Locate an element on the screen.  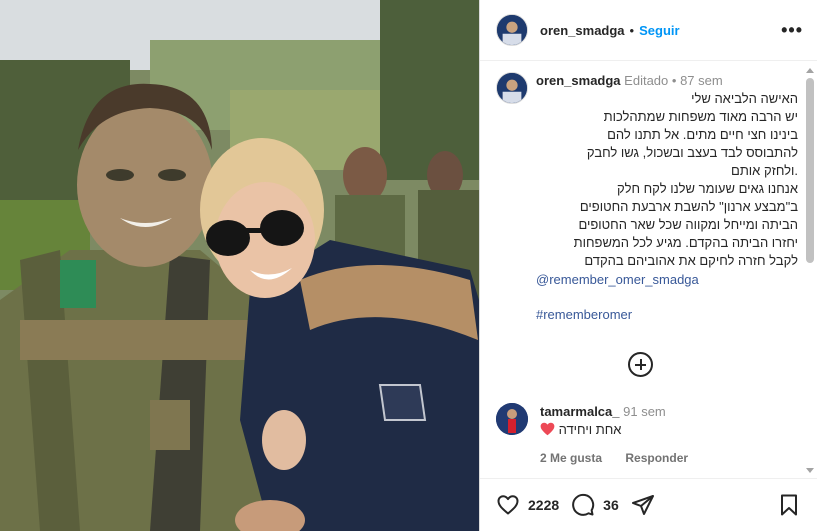
caption-line: לקבל חזרה לחיקם את אהוביהם בהקדם is located at coordinates (691, 260).